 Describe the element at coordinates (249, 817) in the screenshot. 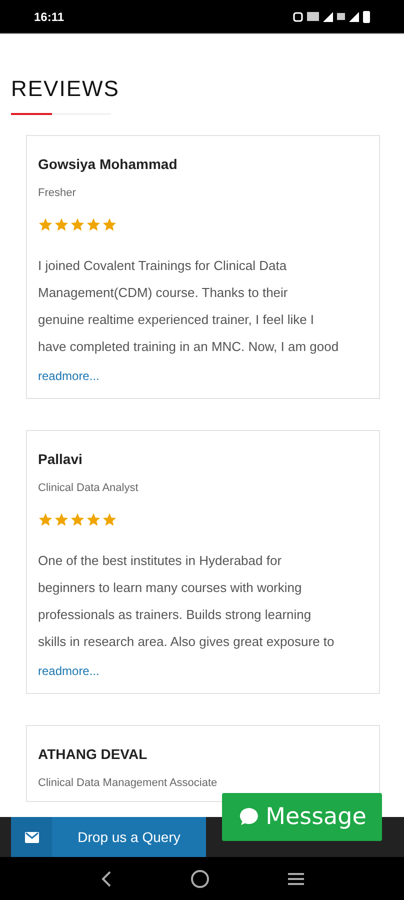

I see `chat-bubble-icon` at that location.